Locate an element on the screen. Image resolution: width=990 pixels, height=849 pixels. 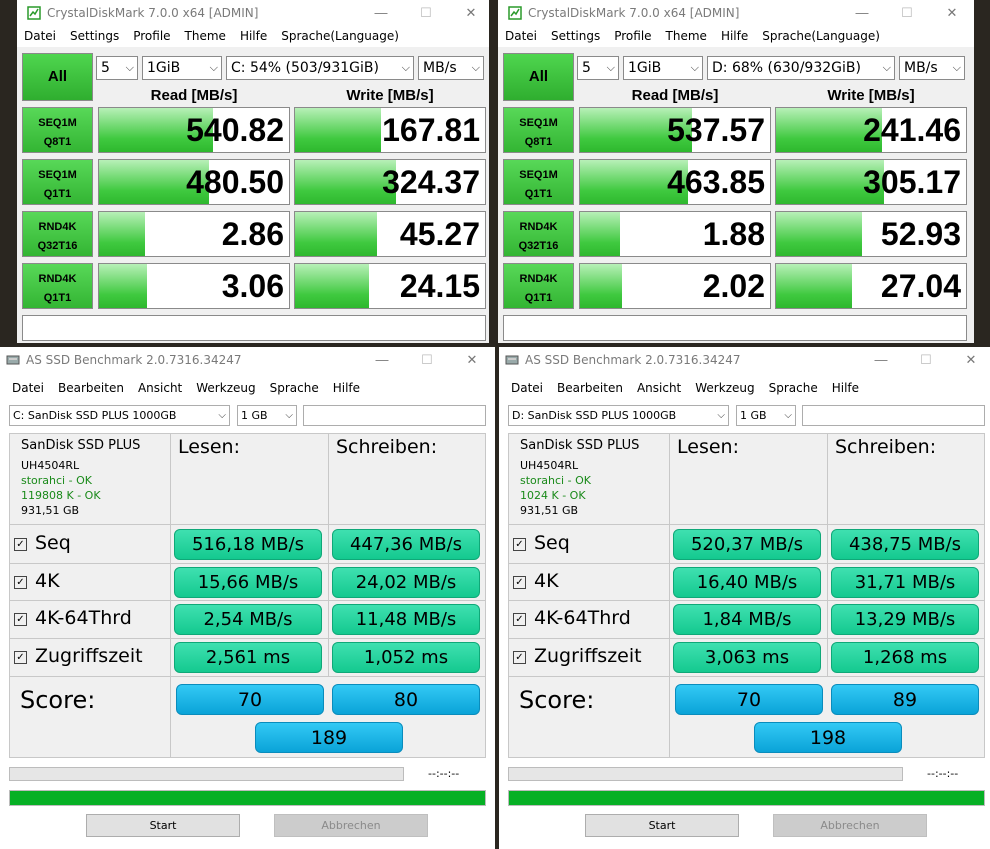
divider is located at coordinates (827, 555).